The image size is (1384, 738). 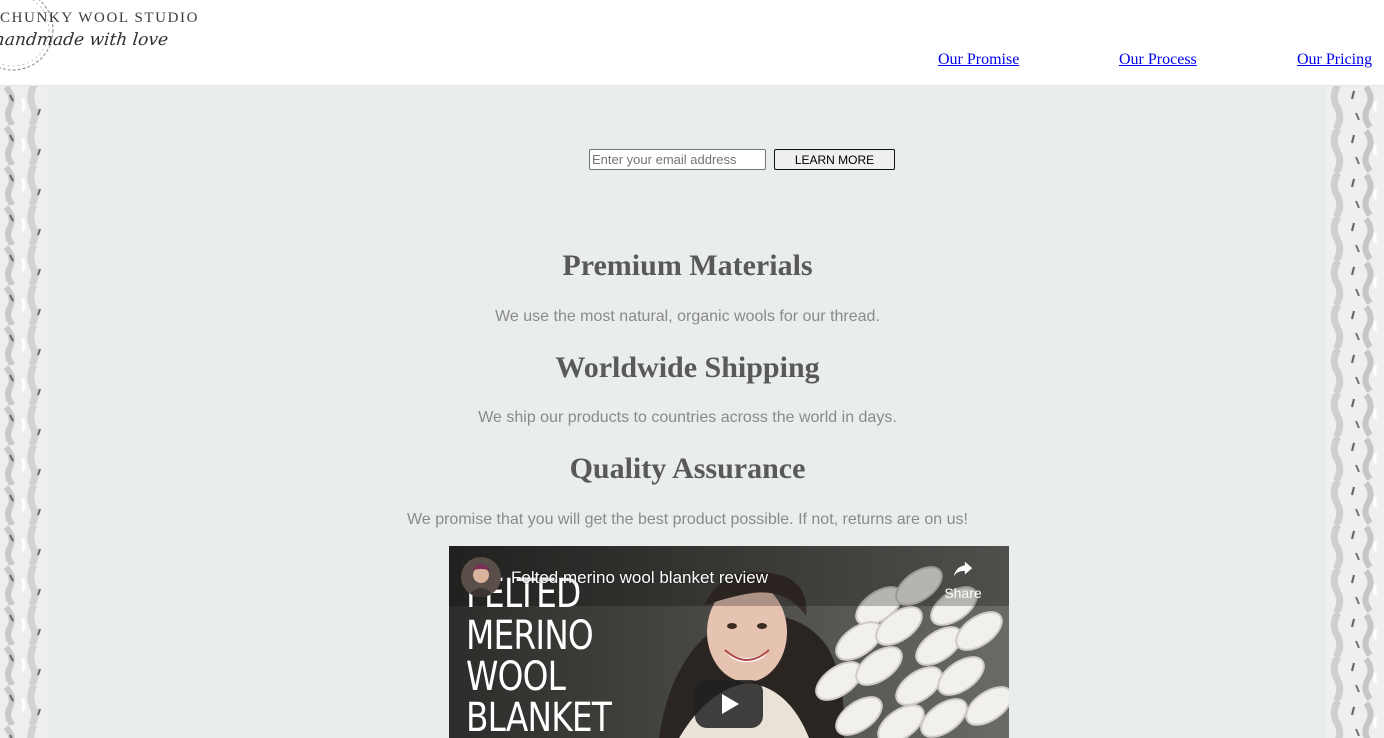 I want to click on nav-link-our-process: Our Process, so click(x=1158, y=60).